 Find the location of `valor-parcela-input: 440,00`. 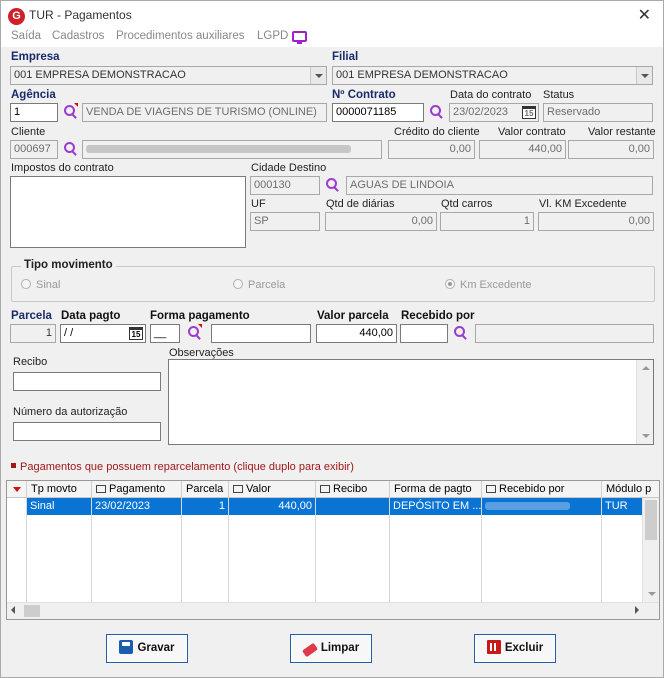

valor-parcela-input: 440,00 is located at coordinates (356, 333).